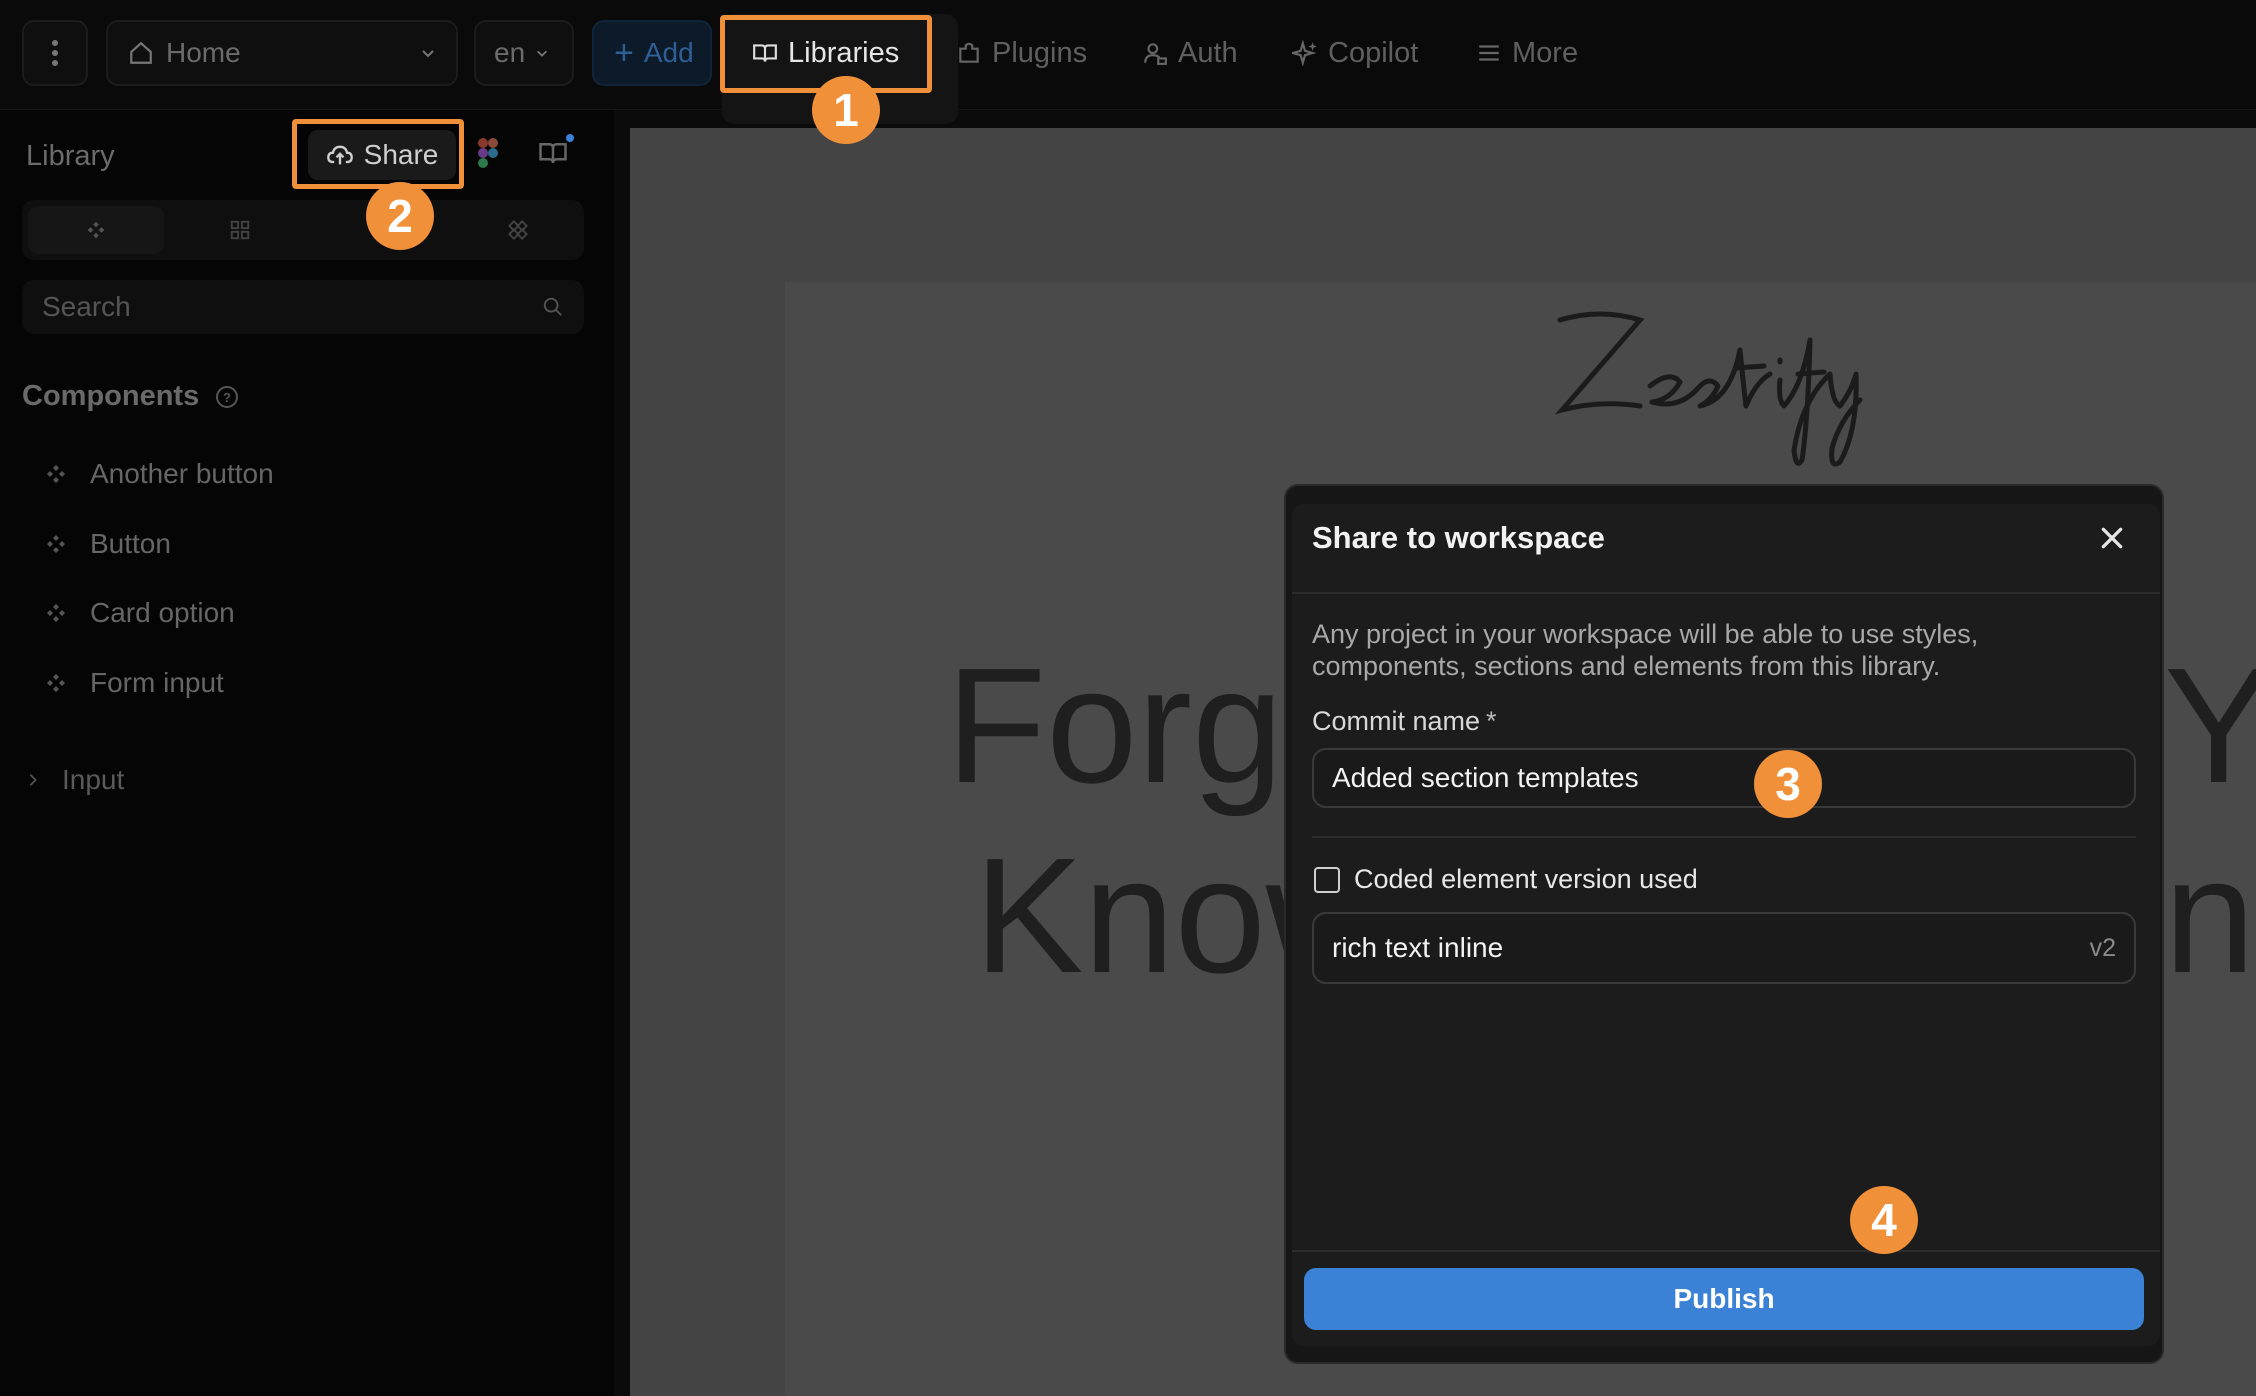  I want to click on commit-label: Commit name *, so click(1404, 721).